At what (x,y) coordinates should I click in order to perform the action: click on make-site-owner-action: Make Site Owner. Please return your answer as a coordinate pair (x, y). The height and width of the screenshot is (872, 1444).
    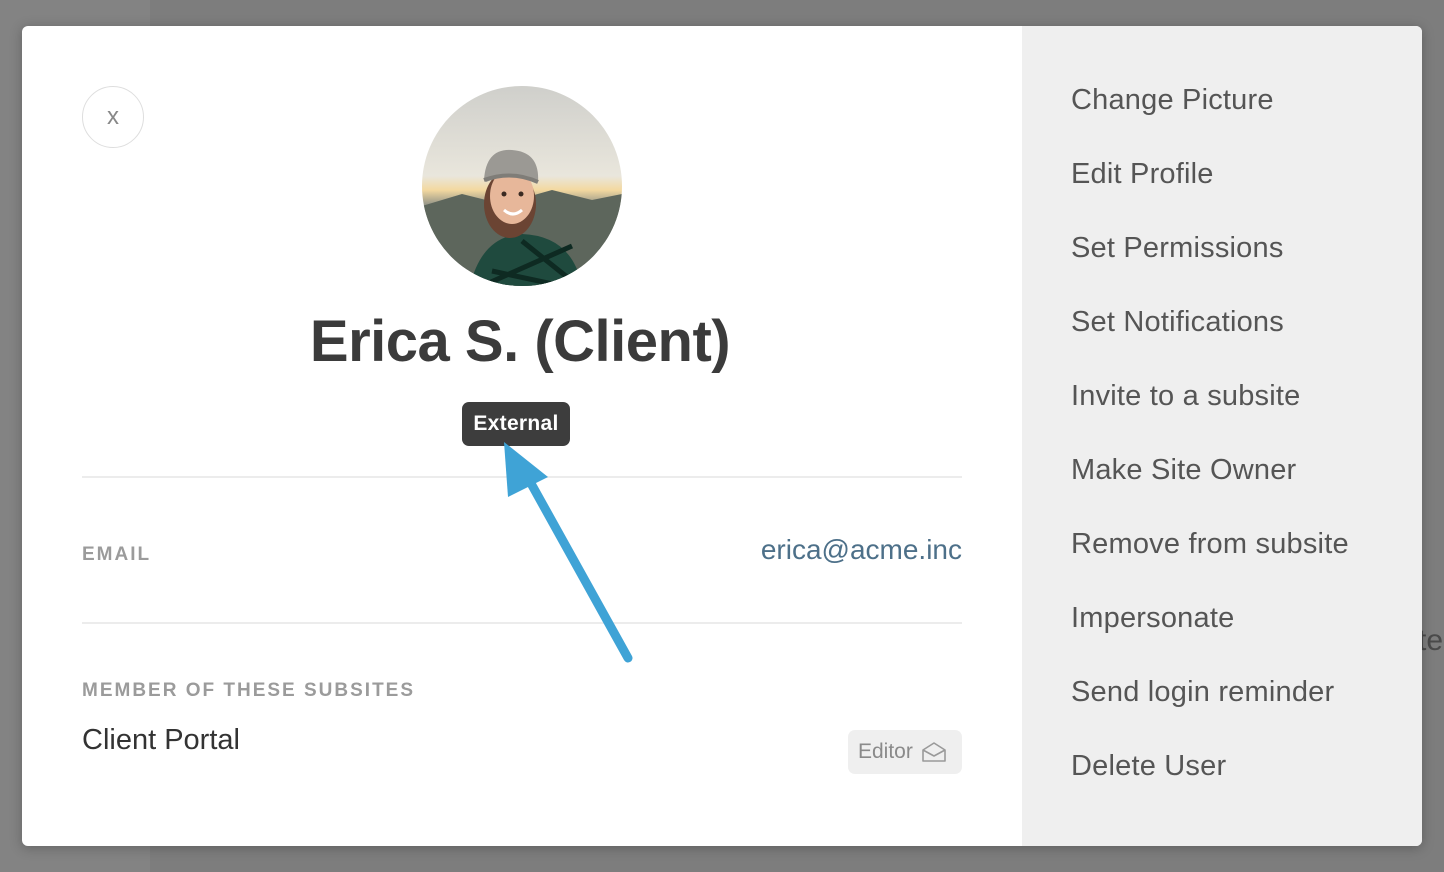
    Looking at the image, I should click on (1210, 491).